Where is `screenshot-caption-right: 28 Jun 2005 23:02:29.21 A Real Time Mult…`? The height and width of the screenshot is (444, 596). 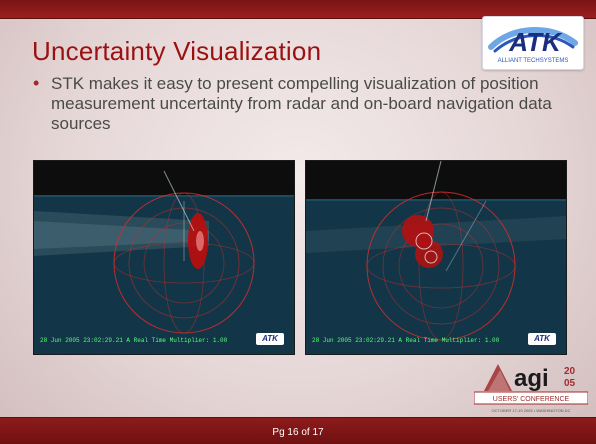
screenshot-caption-right: 28 Jun 2005 23:02:29.21 A Real Time Mult… is located at coordinates (406, 340).